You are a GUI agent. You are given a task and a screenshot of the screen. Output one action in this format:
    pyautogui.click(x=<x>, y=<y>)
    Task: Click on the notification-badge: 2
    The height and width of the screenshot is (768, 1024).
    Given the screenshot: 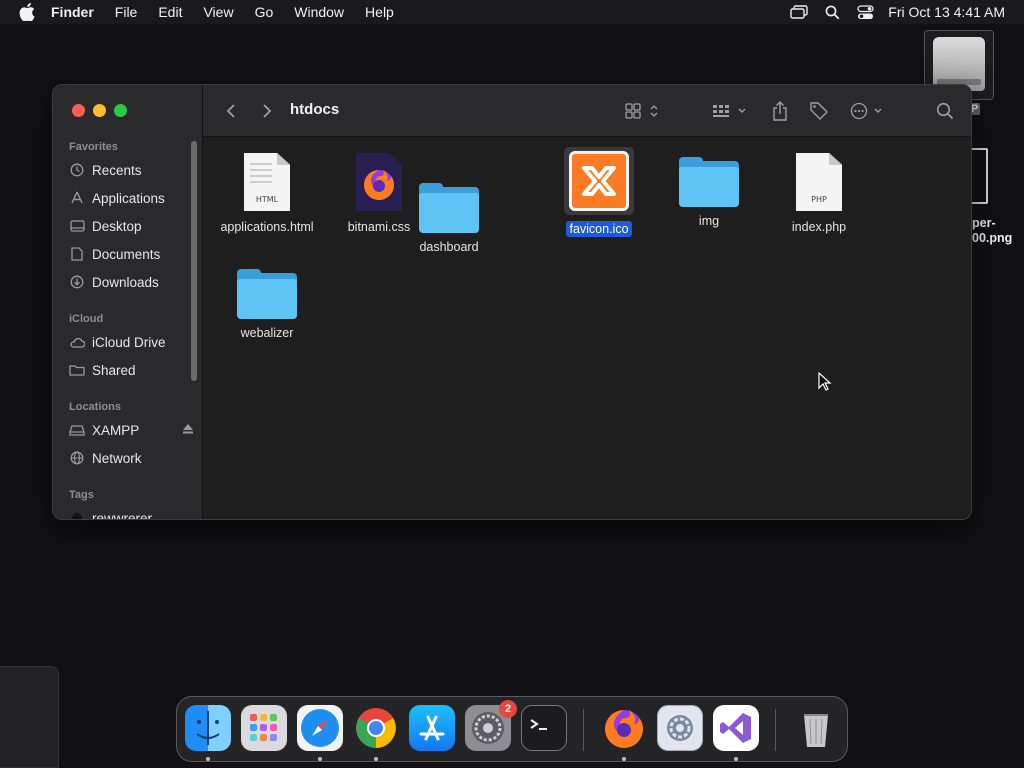 What is the action you would take?
    pyautogui.click(x=508, y=709)
    